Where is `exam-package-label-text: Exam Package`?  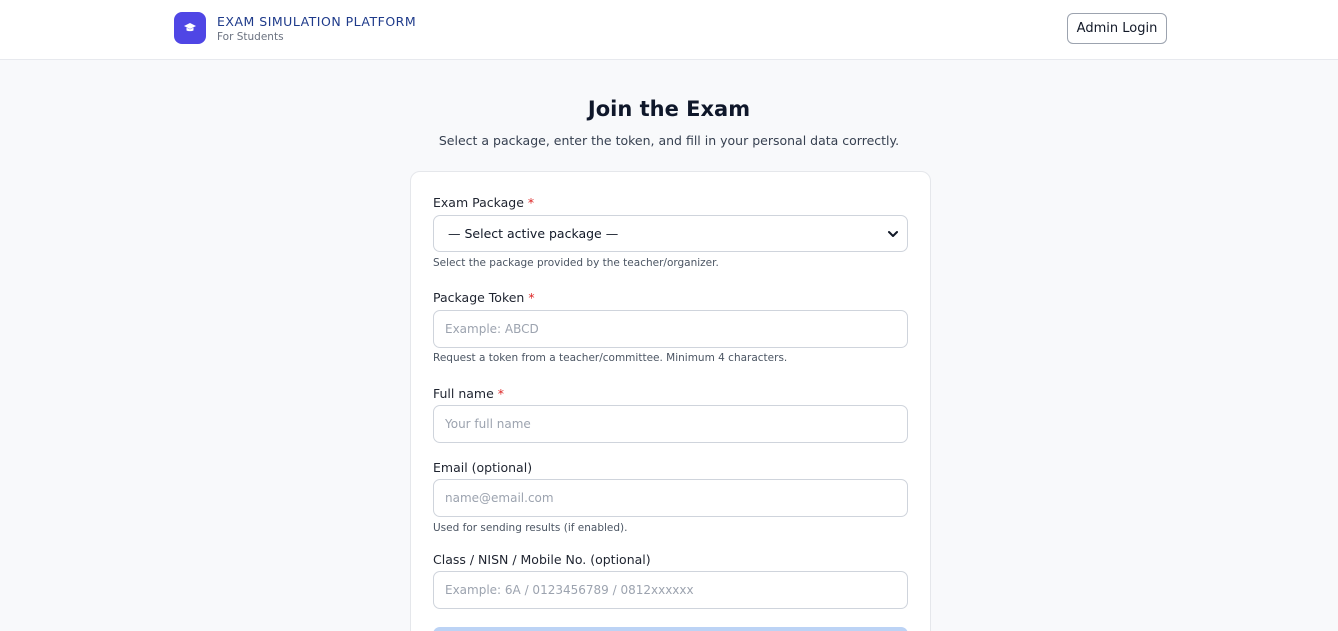 exam-package-label-text: Exam Package is located at coordinates (478, 202).